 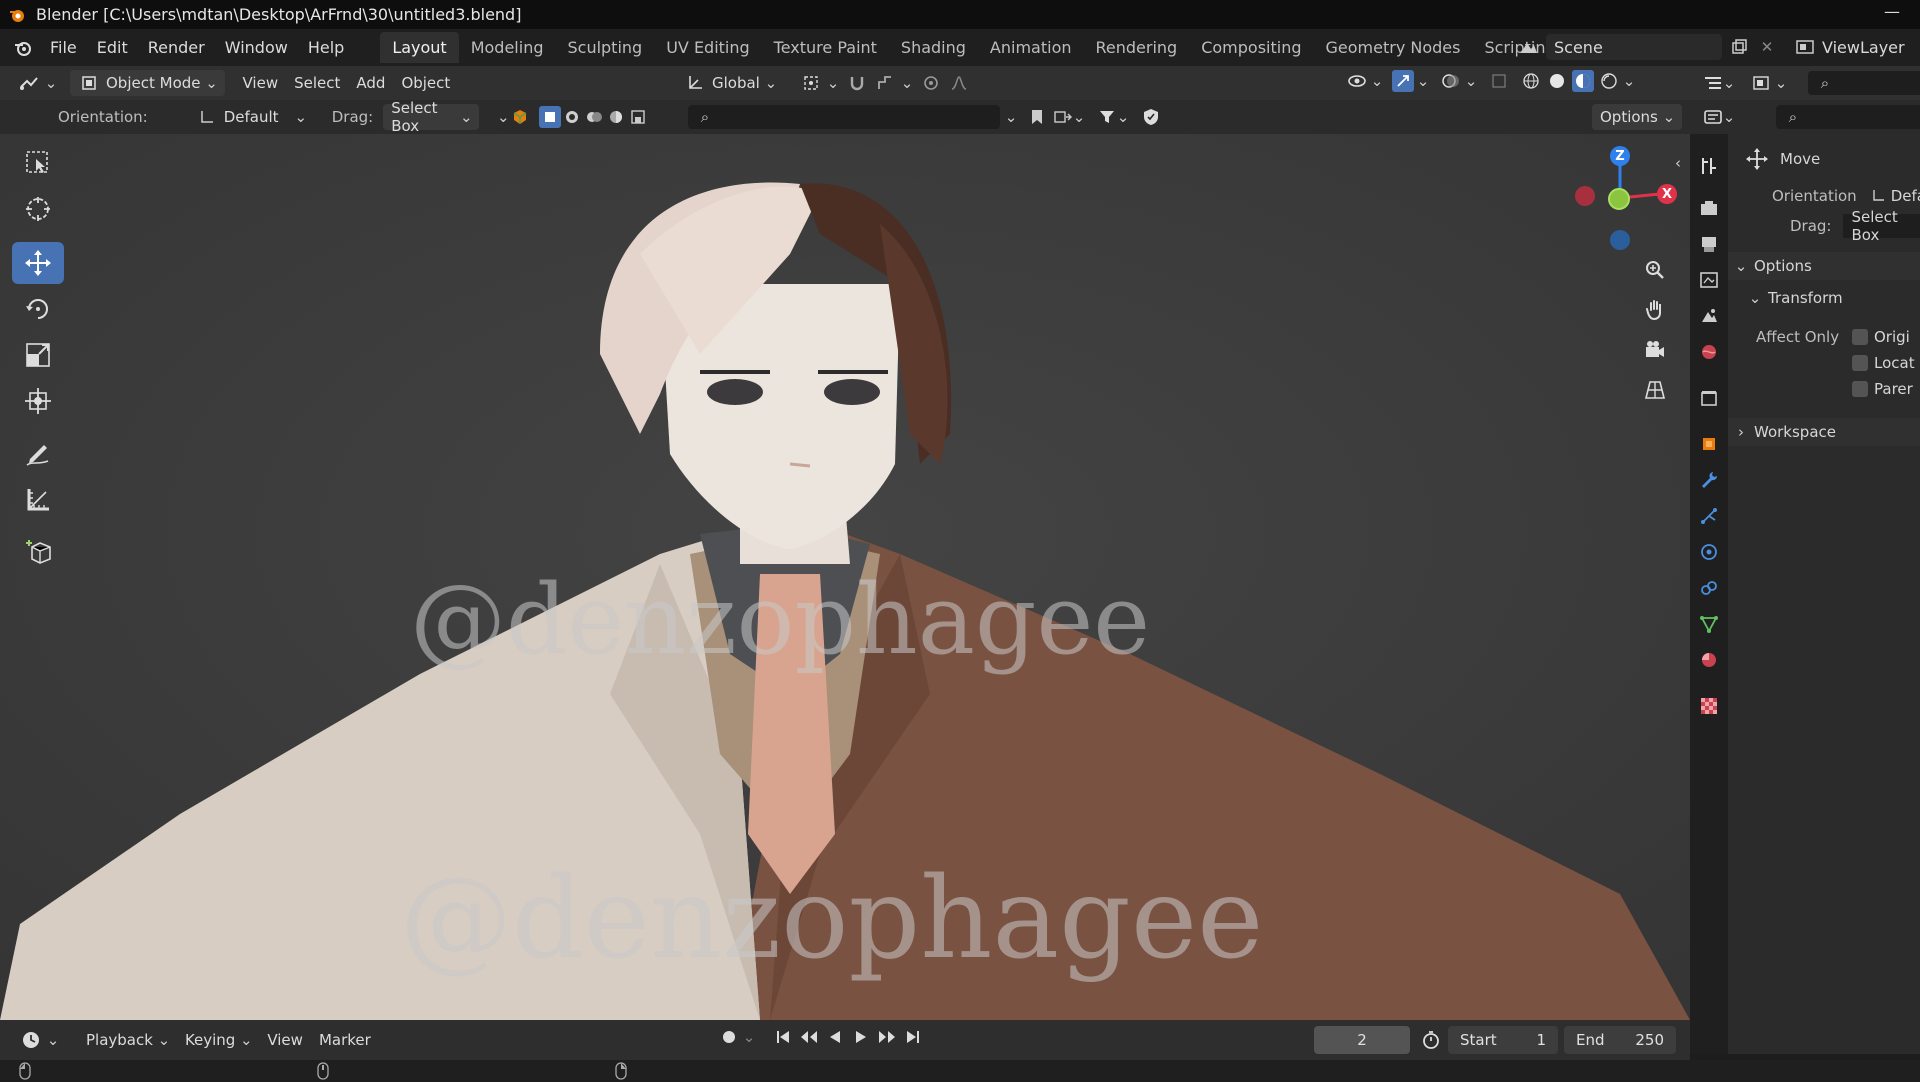 I want to click on camera-view-icon, so click(x=1655, y=350).